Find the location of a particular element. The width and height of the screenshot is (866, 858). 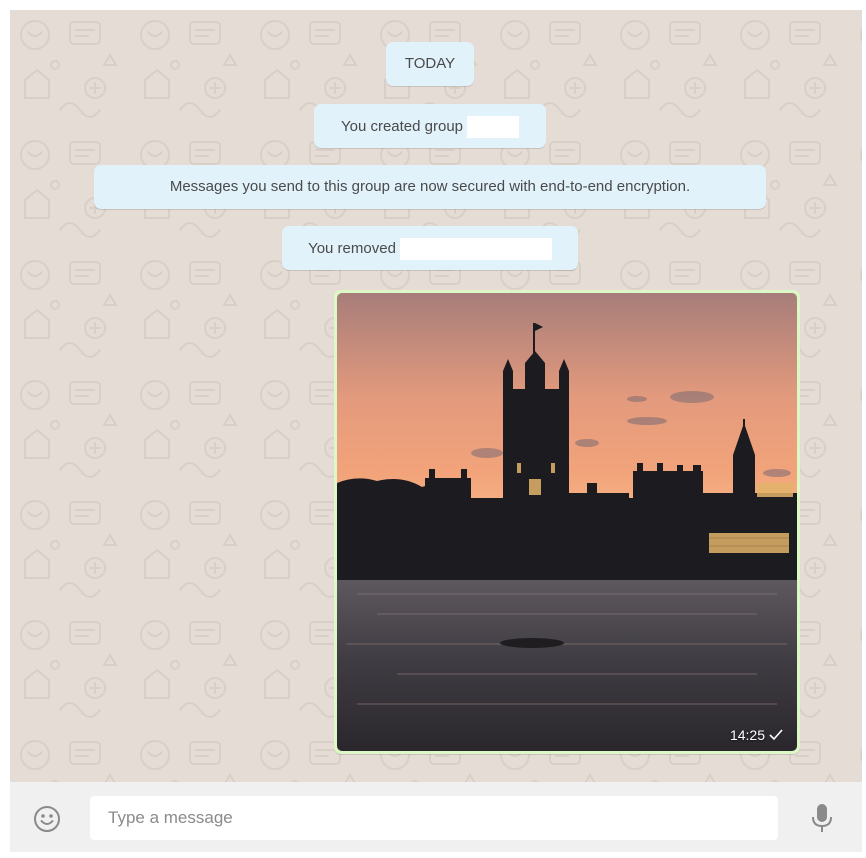

message-input-wrapper is located at coordinates (434, 818).